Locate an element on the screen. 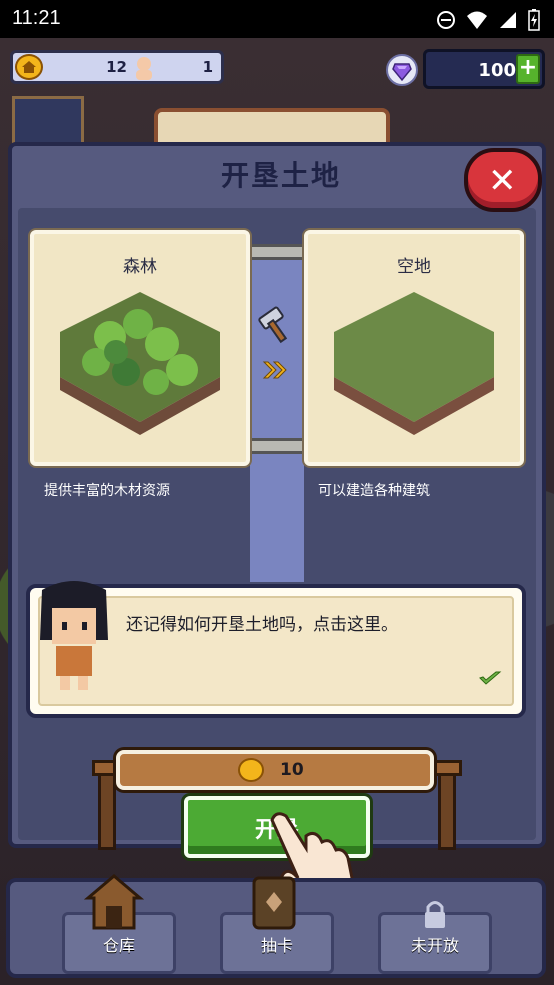 The width and height of the screenshot is (554, 985). status-bar: 11:21 is located at coordinates (277, 19).